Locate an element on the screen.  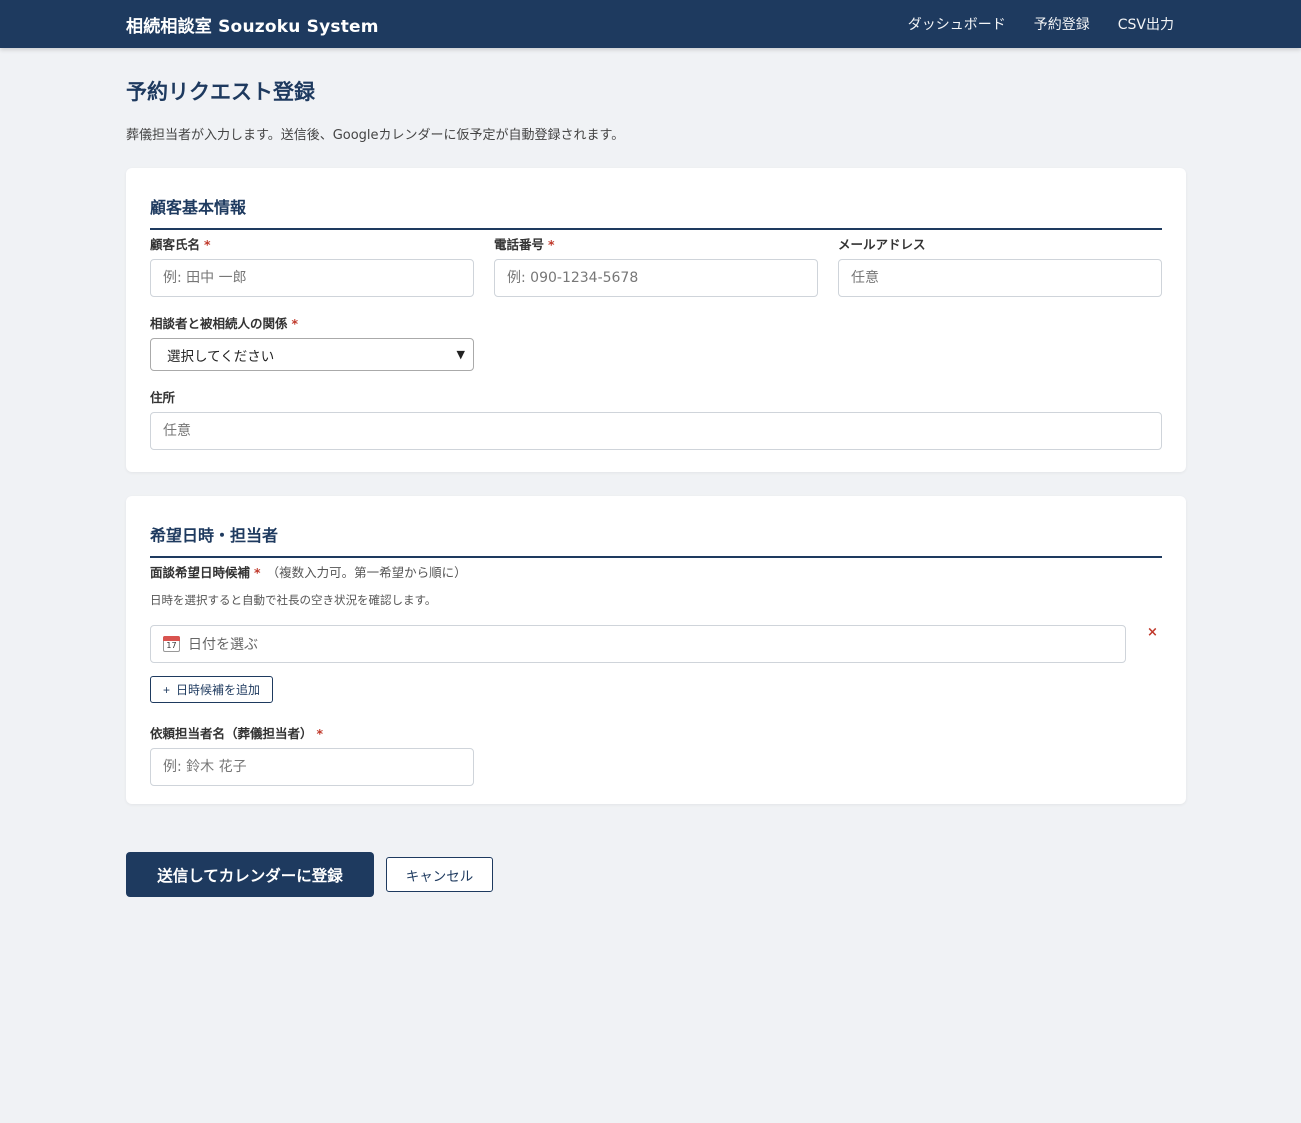
main-nav: ダッシュボード 予約登録 CSV出力 is located at coordinates (1042, 24).